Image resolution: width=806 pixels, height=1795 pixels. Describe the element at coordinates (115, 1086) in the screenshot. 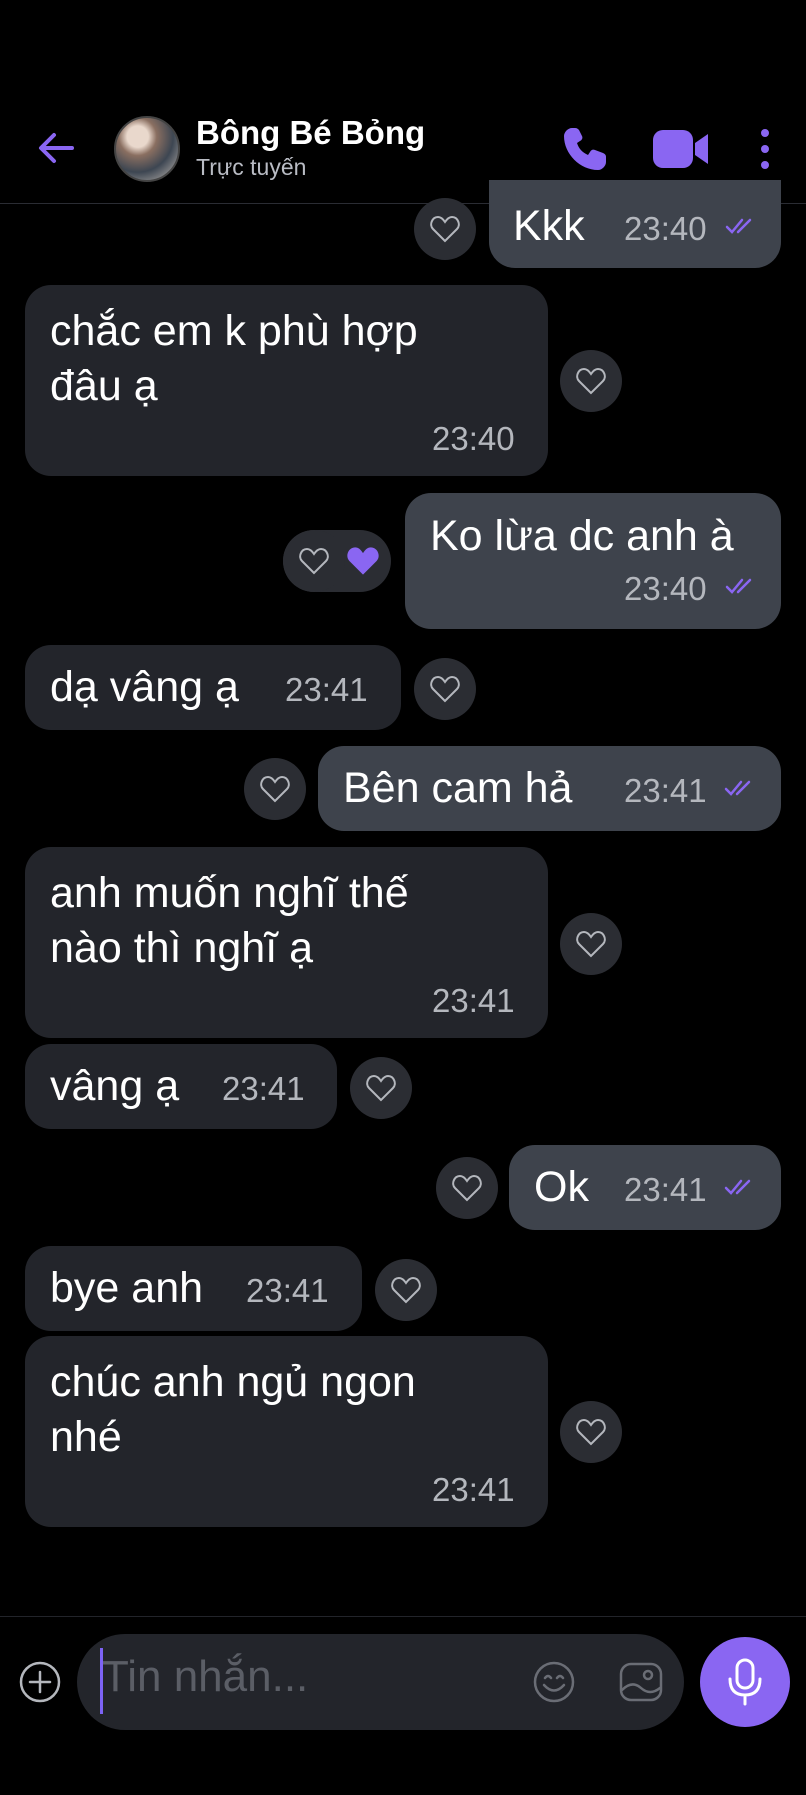

I see `message-text: vâng ạ` at that location.